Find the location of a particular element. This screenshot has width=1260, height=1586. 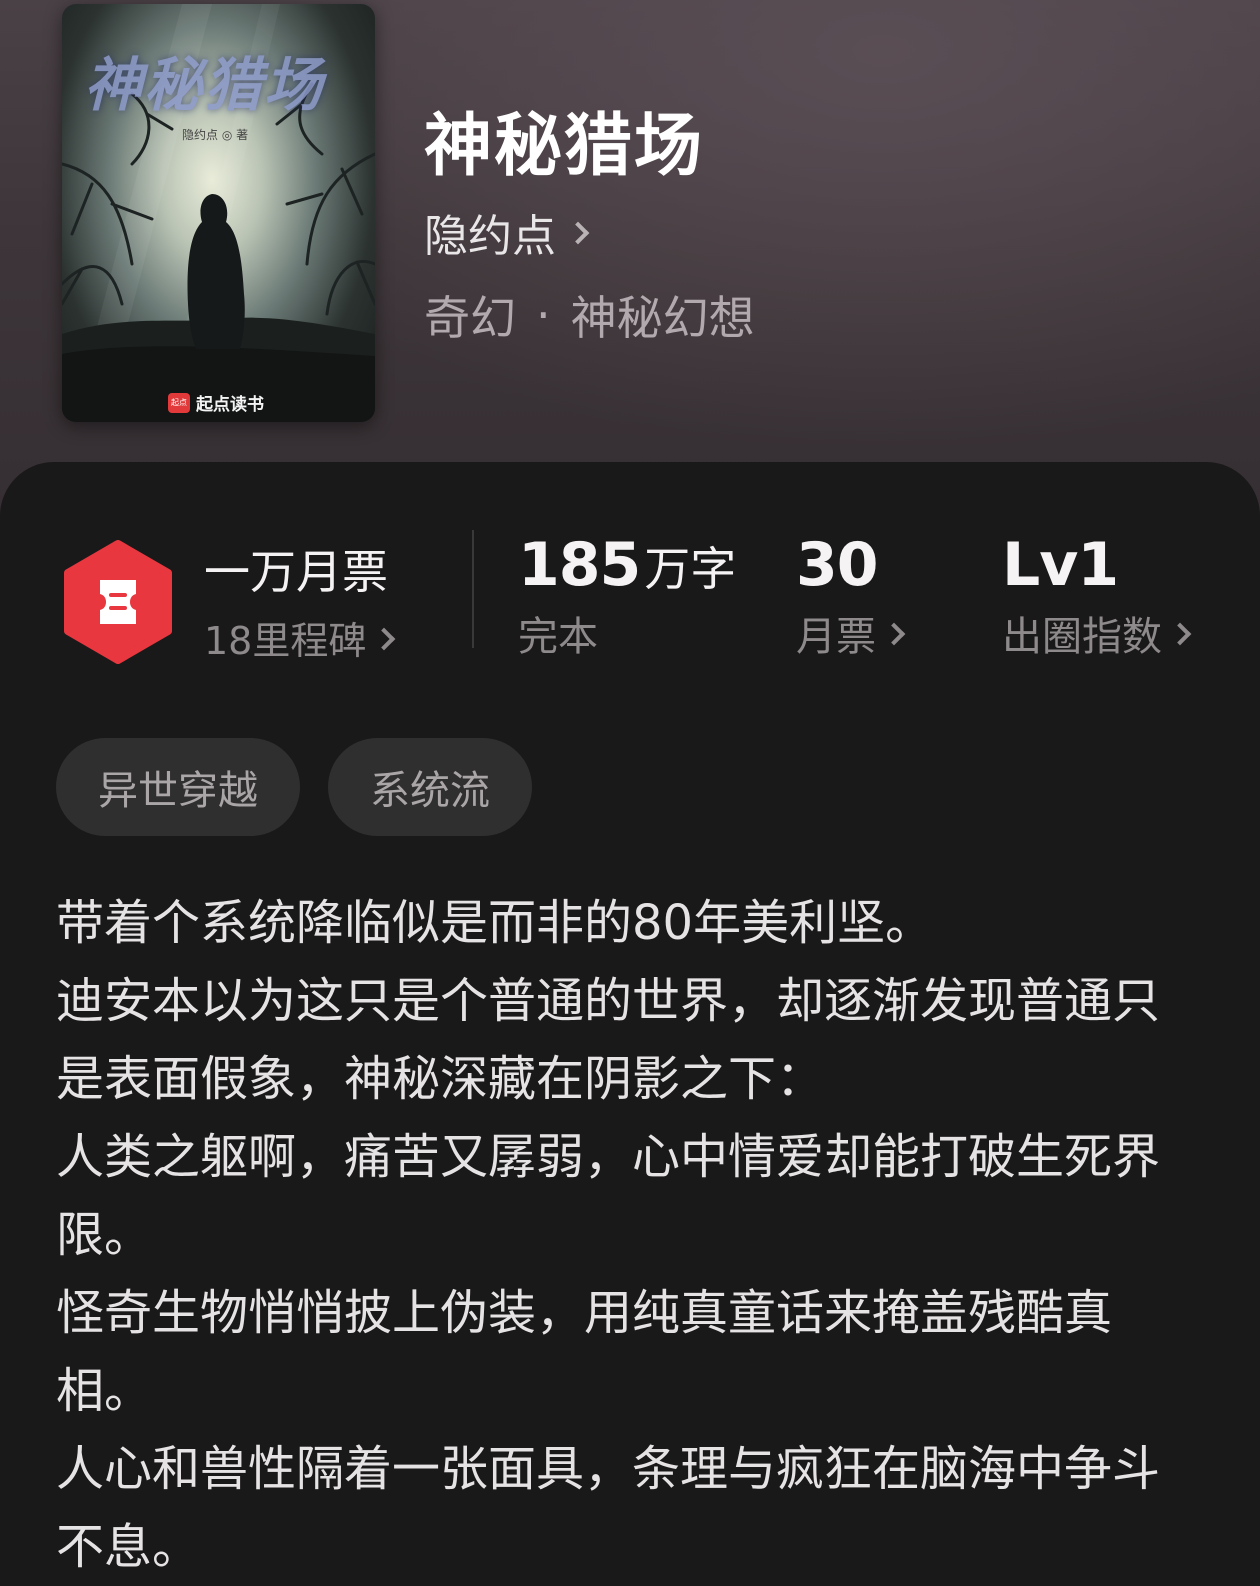

milestone-title: 一万月票 is located at coordinates (296, 572).